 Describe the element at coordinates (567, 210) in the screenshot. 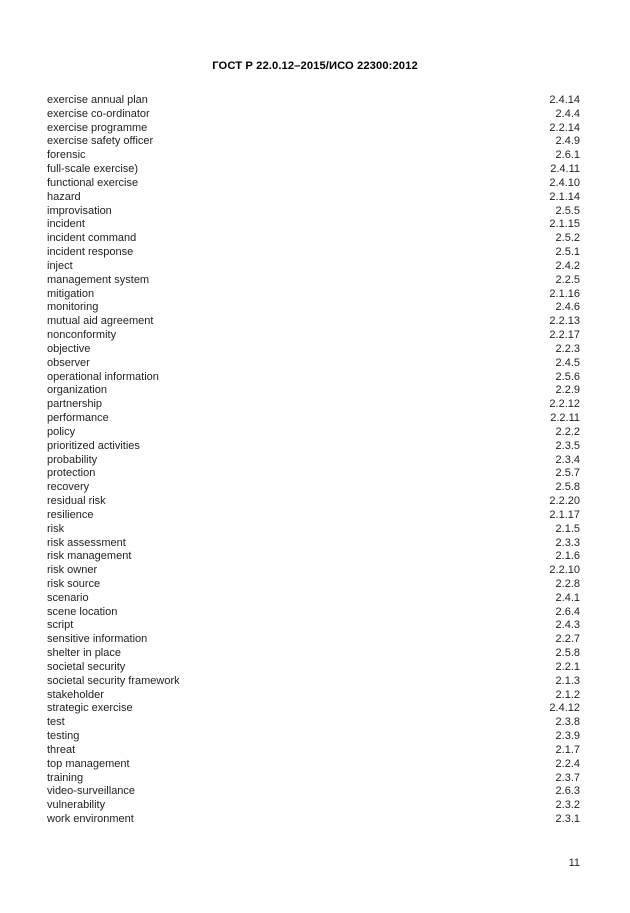

I see `index-entry-reference: 2.5.5` at that location.